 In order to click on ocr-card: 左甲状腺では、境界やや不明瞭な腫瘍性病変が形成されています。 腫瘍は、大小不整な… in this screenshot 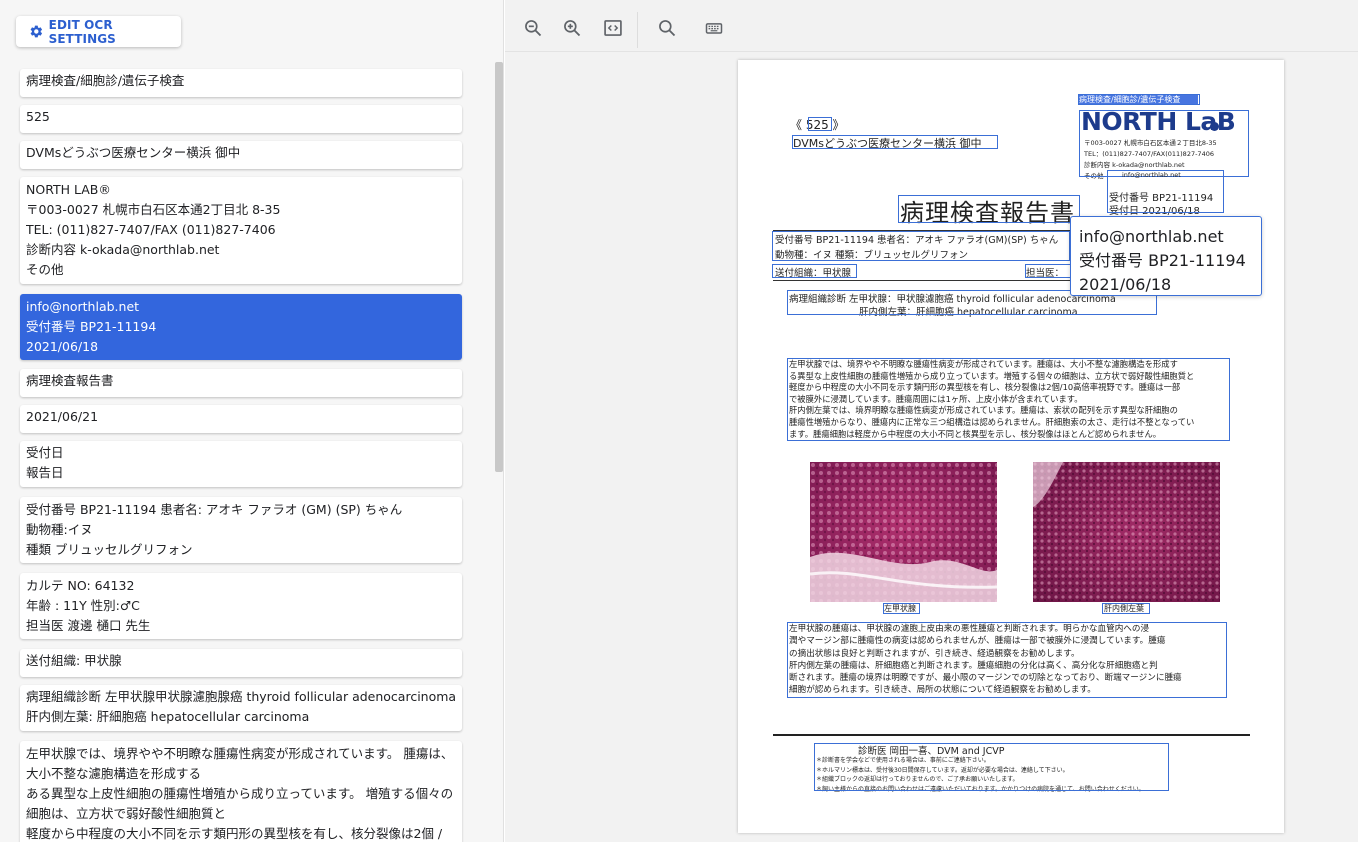, I will do `click(241, 791)`.